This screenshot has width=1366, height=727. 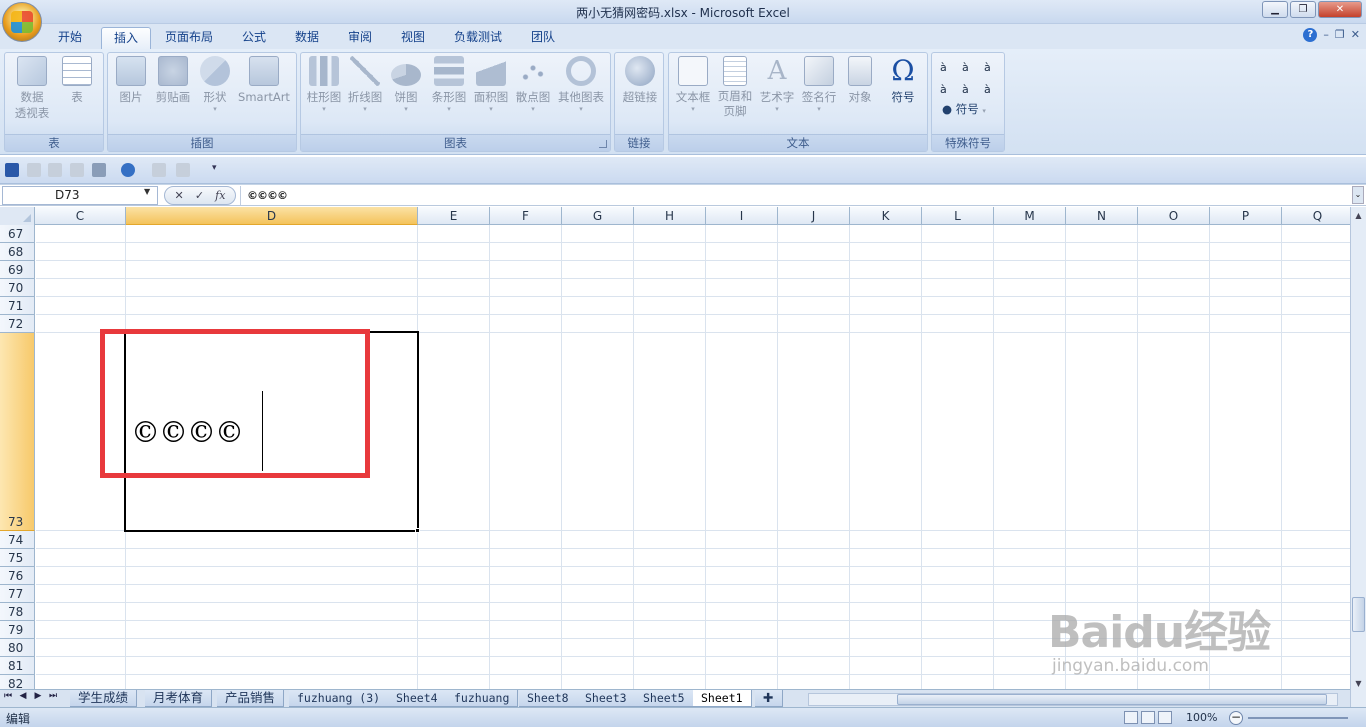 What do you see at coordinates (814, 216) in the screenshot?
I see `column-header-j: J` at bounding box center [814, 216].